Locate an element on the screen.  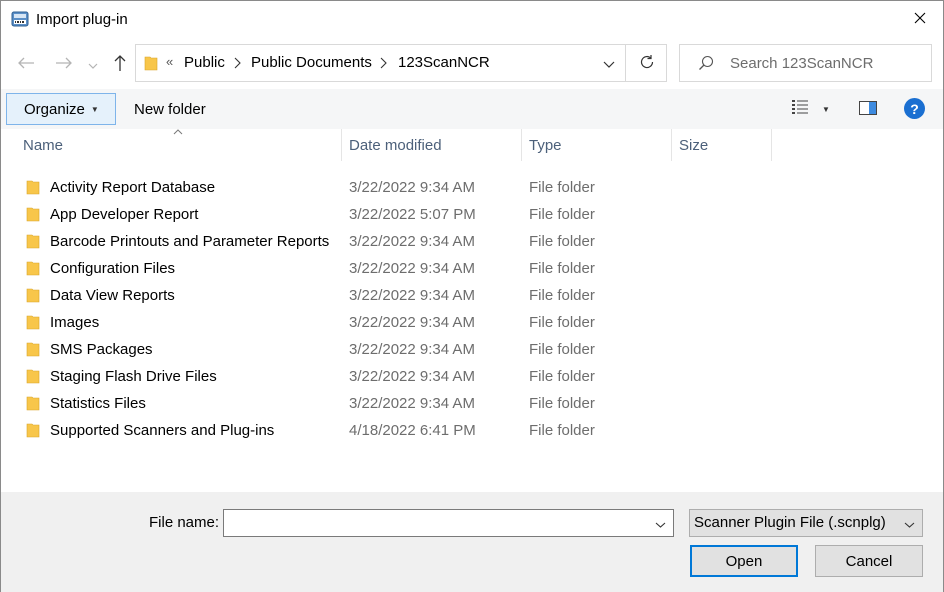
file-date-modified: 3/22/2022 5:07 PM is located at coordinates (412, 214).